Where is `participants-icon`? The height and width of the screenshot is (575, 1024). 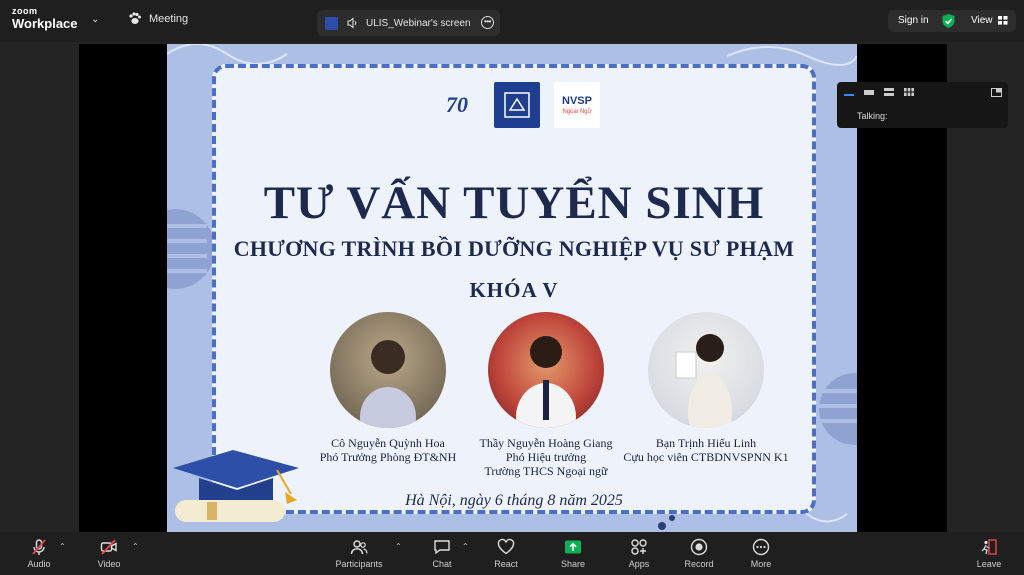
participants-icon is located at coordinates (359, 547).